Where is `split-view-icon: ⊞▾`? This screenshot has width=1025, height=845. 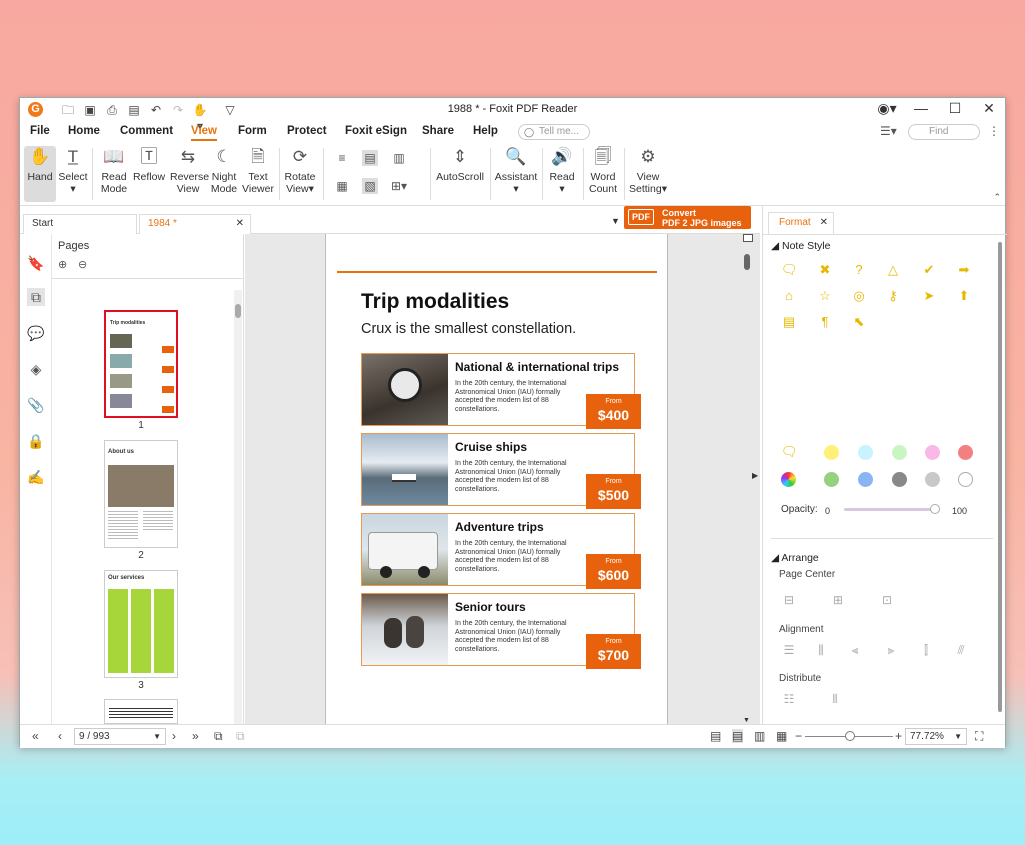 split-view-icon: ⊞▾ is located at coordinates (399, 186).